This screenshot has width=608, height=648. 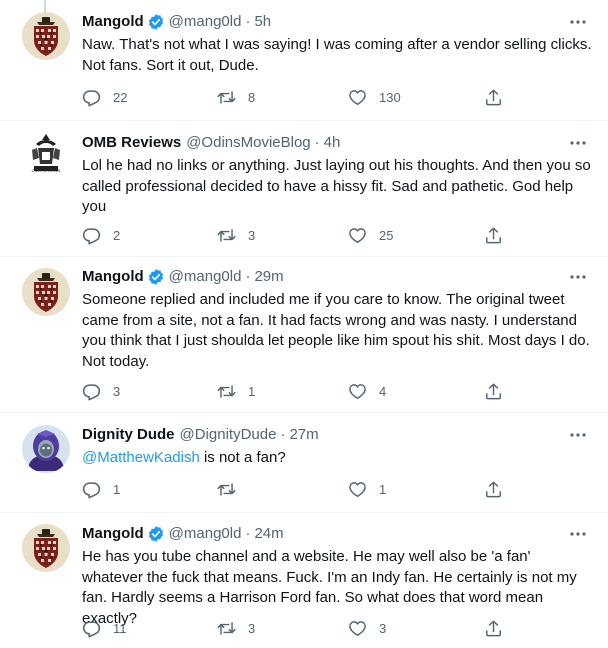 I want to click on tweet-text-body: is not a fan?, so click(x=242, y=457).